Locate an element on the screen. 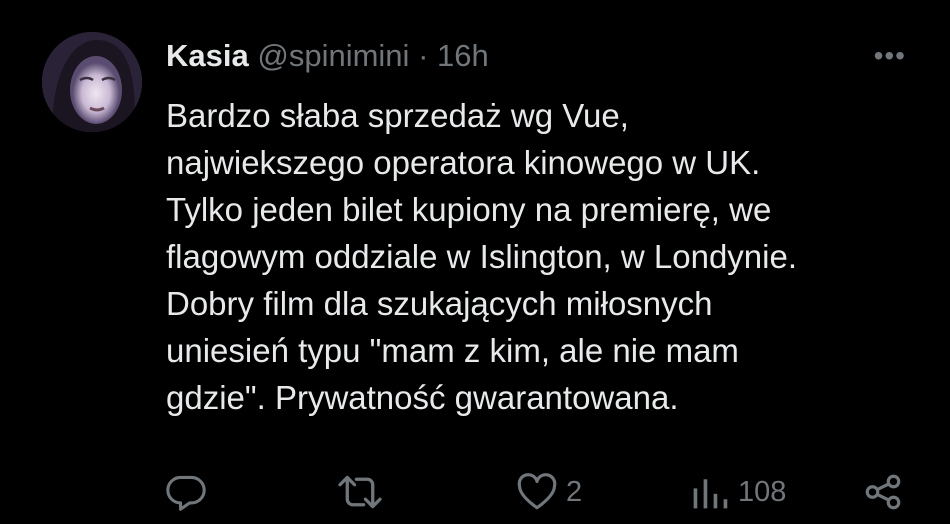 This screenshot has height=524, width=950. tweet-header: Kasia @spinimini · 16h is located at coordinates (327, 56).